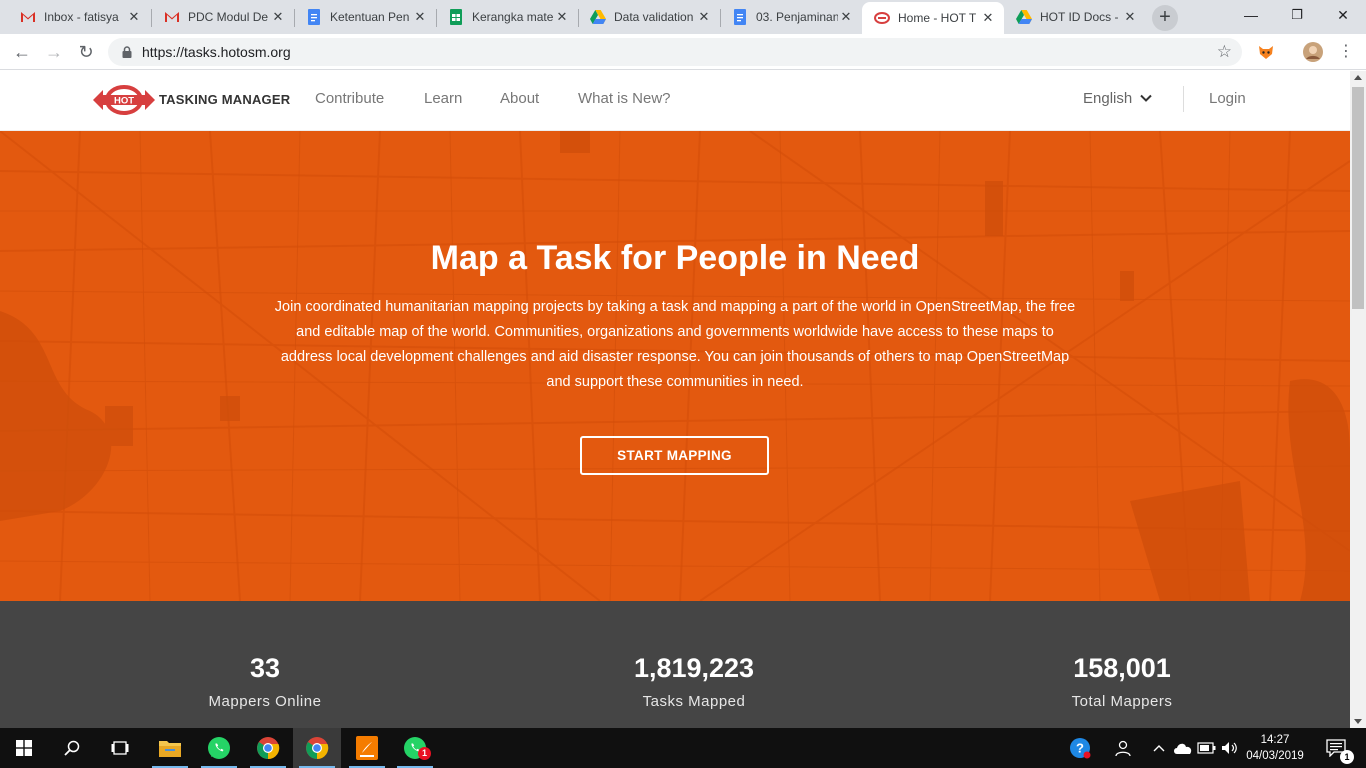 The width and height of the screenshot is (1366, 768). Describe the element at coordinates (675, 52) in the screenshot. I see `address-bar: https://tasks.hotosm.org ☆` at that location.